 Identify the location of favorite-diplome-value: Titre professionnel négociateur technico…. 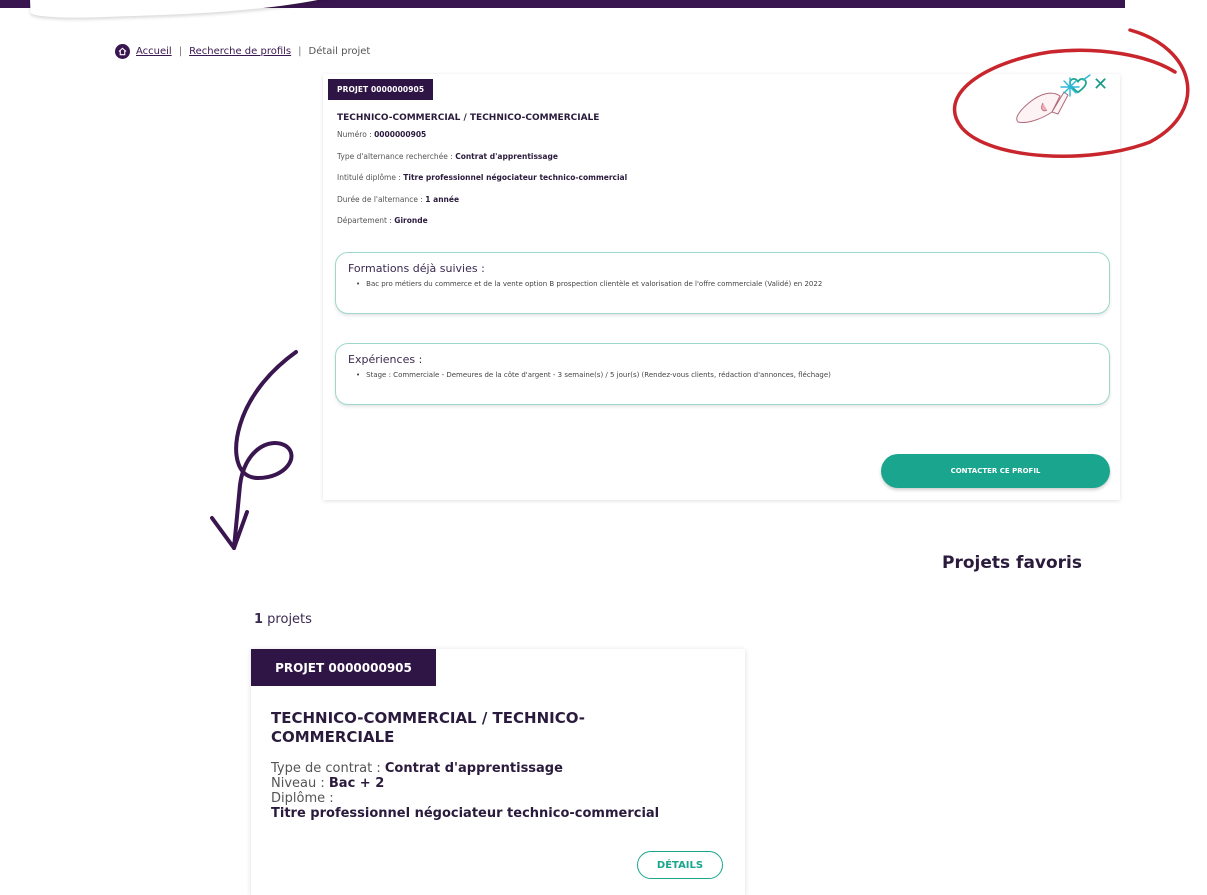
(465, 813).